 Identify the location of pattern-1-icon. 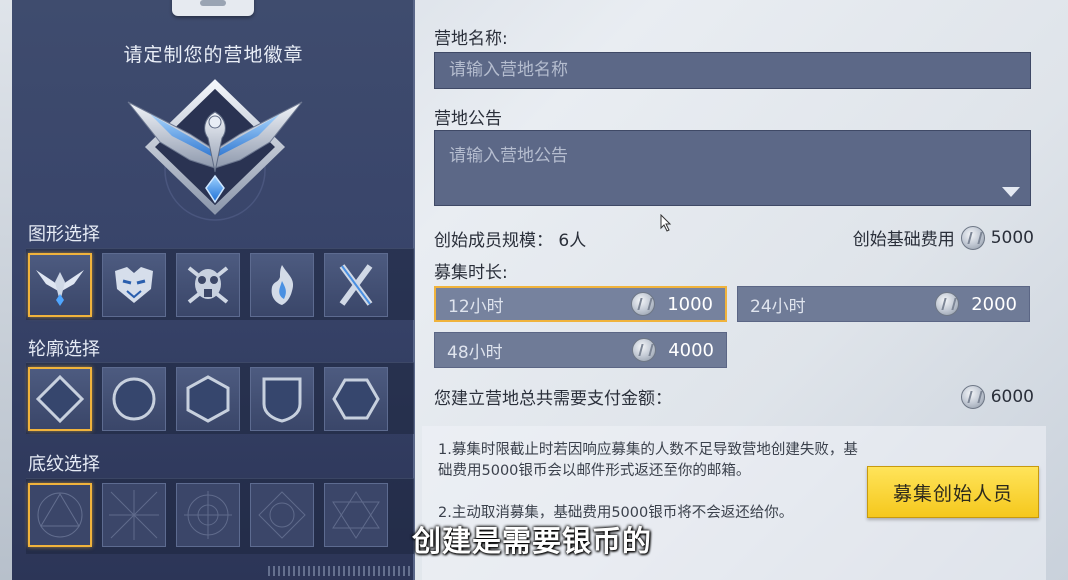
(60, 515).